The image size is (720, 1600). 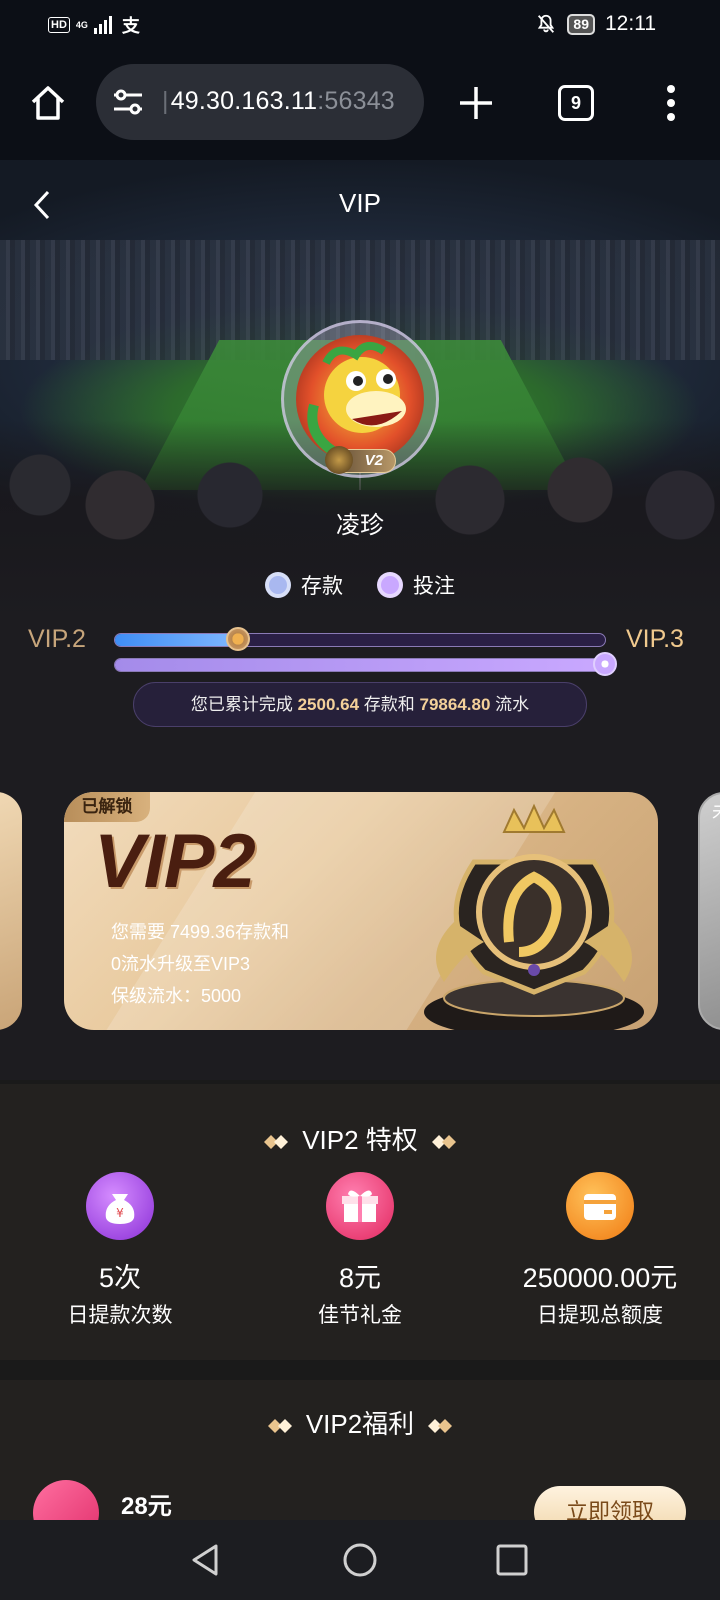 What do you see at coordinates (356, 101) in the screenshot?
I see `url-port: :56343` at bounding box center [356, 101].